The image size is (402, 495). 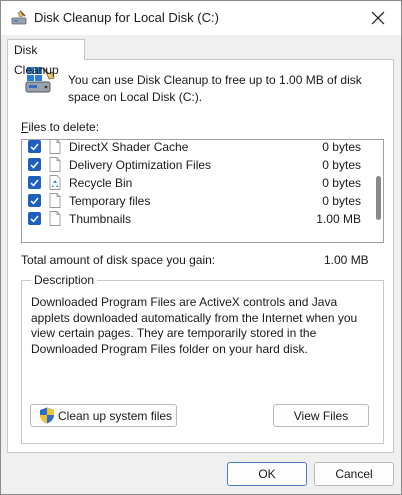 I want to click on close-button, so click(x=378, y=18).